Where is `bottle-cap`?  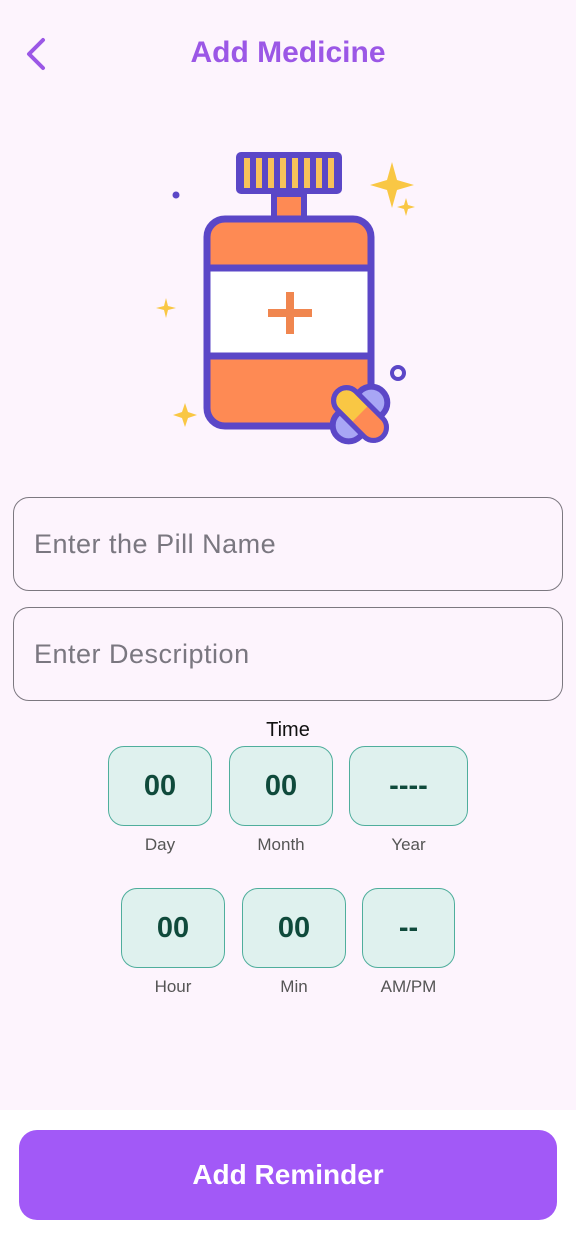
bottle-cap is located at coordinates (289, 173).